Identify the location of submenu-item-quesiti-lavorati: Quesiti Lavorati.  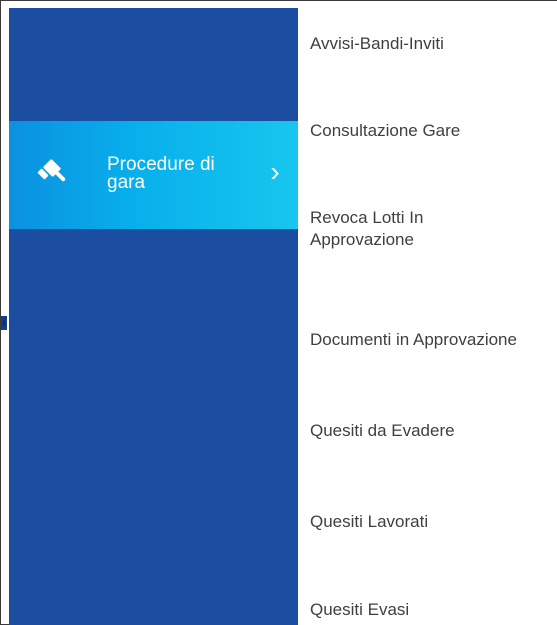
(433, 522).